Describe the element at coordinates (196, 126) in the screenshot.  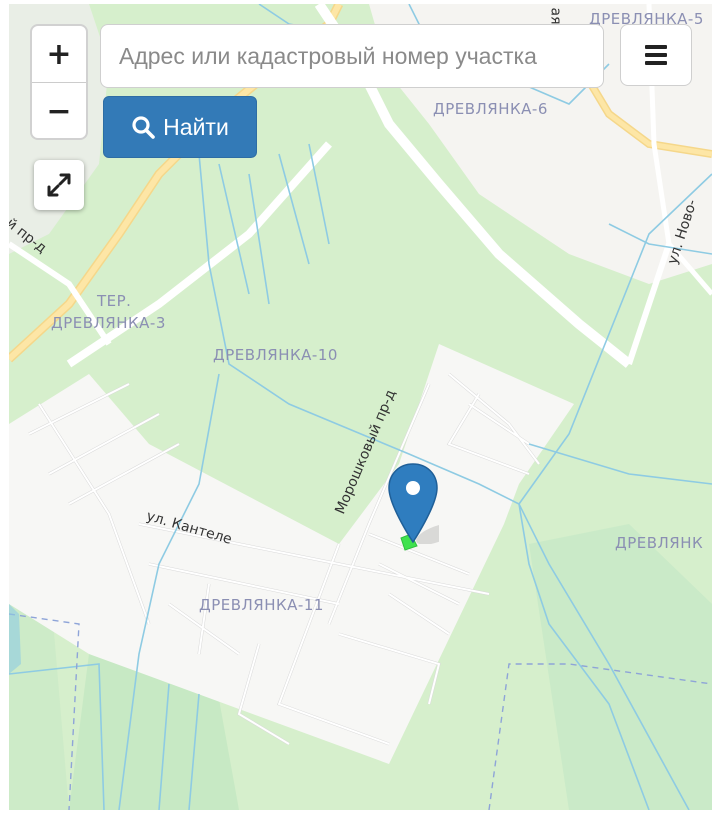
I see `find-button-label: Найти` at that location.